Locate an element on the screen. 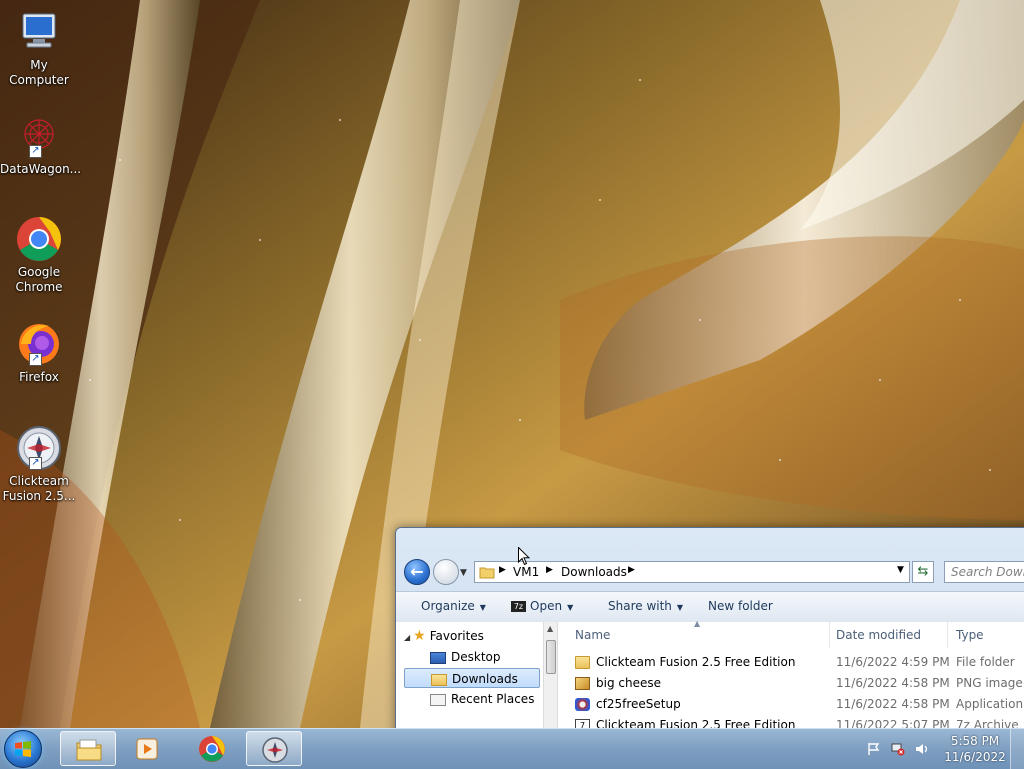 The height and width of the screenshot is (769, 1024). system-clock: 5:58 PM 11/6/2022 is located at coordinates (975, 749).